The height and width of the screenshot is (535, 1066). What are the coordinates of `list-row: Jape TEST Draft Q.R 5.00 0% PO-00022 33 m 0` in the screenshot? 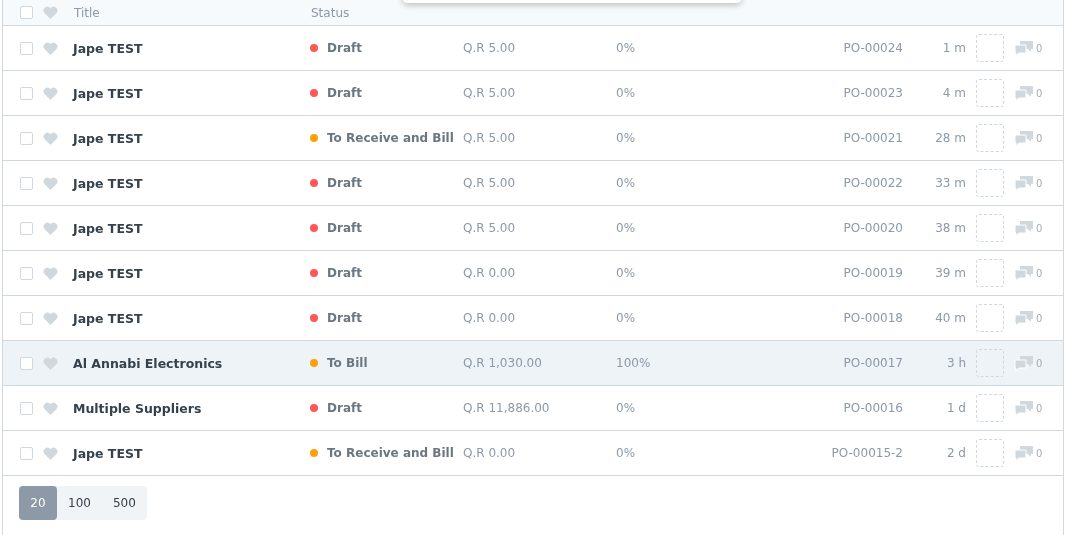 It's located at (533, 183).